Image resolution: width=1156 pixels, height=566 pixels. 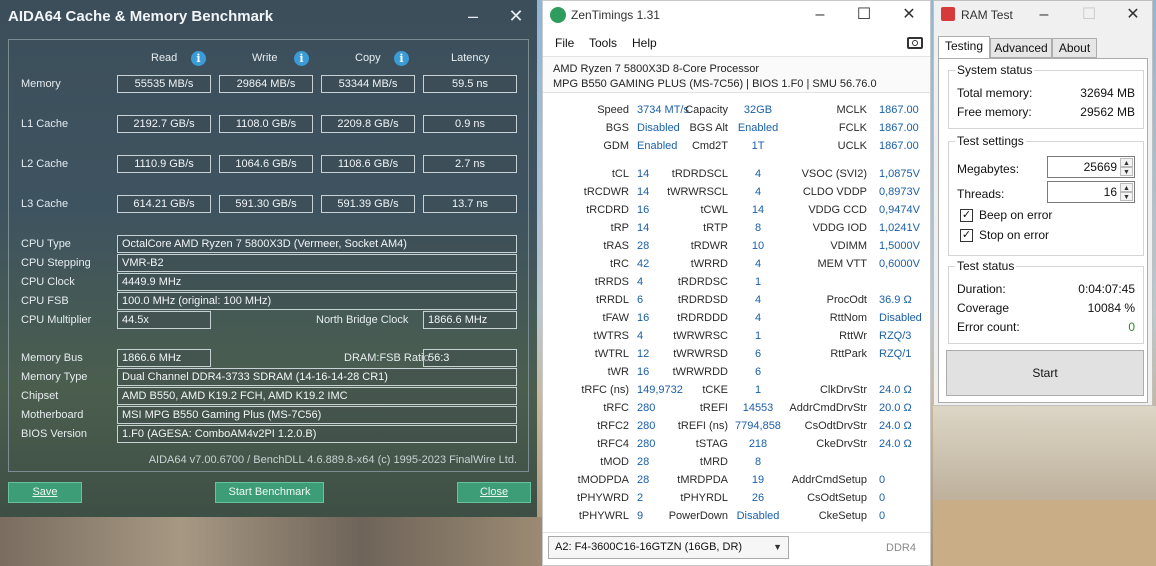 I want to click on maximize-icon: ☐, so click(x=864, y=15).